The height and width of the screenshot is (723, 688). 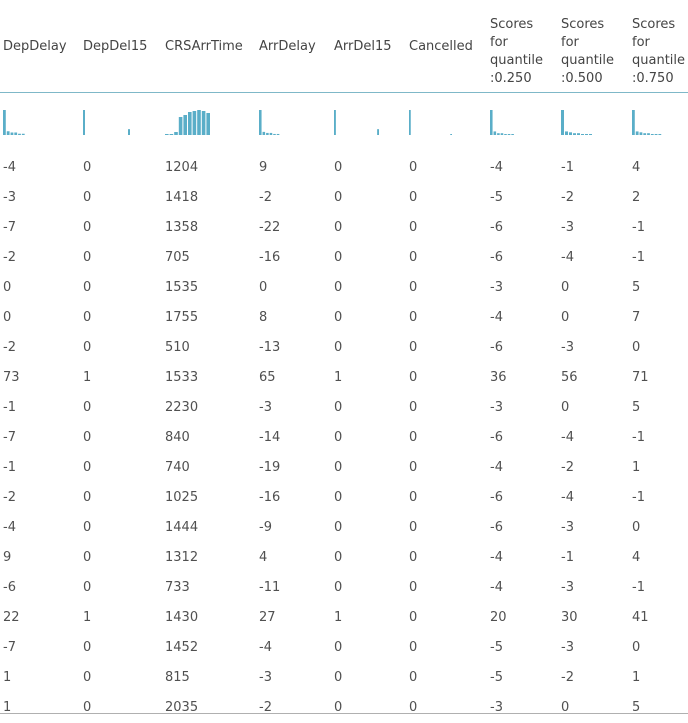 I want to click on cell-q500: -3, so click(x=567, y=528).